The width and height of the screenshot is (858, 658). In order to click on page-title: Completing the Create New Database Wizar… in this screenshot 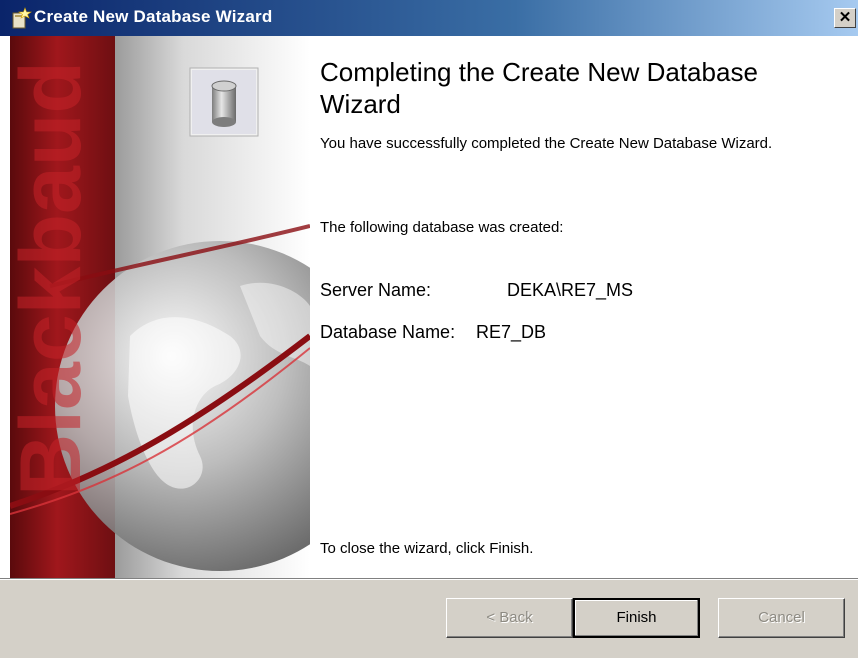, I will do `click(539, 88)`.